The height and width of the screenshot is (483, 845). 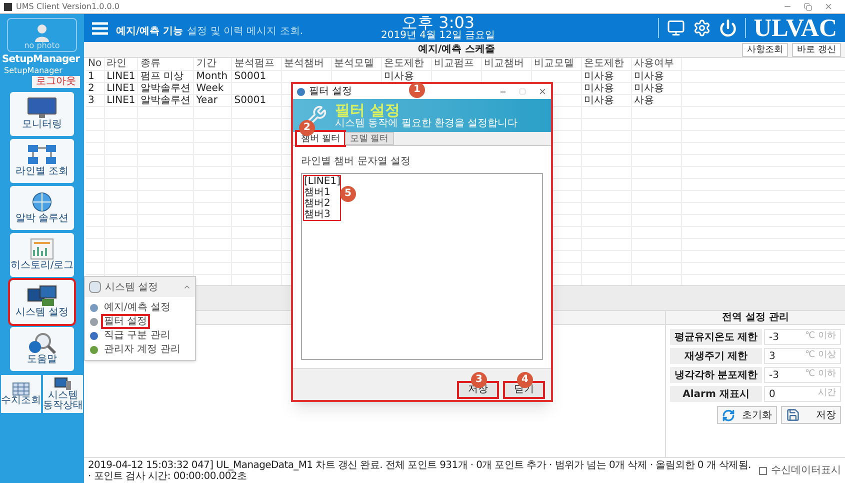 What do you see at coordinates (322, 198) in the screenshot?
I see `text-value: [LINE1] 챔버1 챔버2 챔버3` at bounding box center [322, 198].